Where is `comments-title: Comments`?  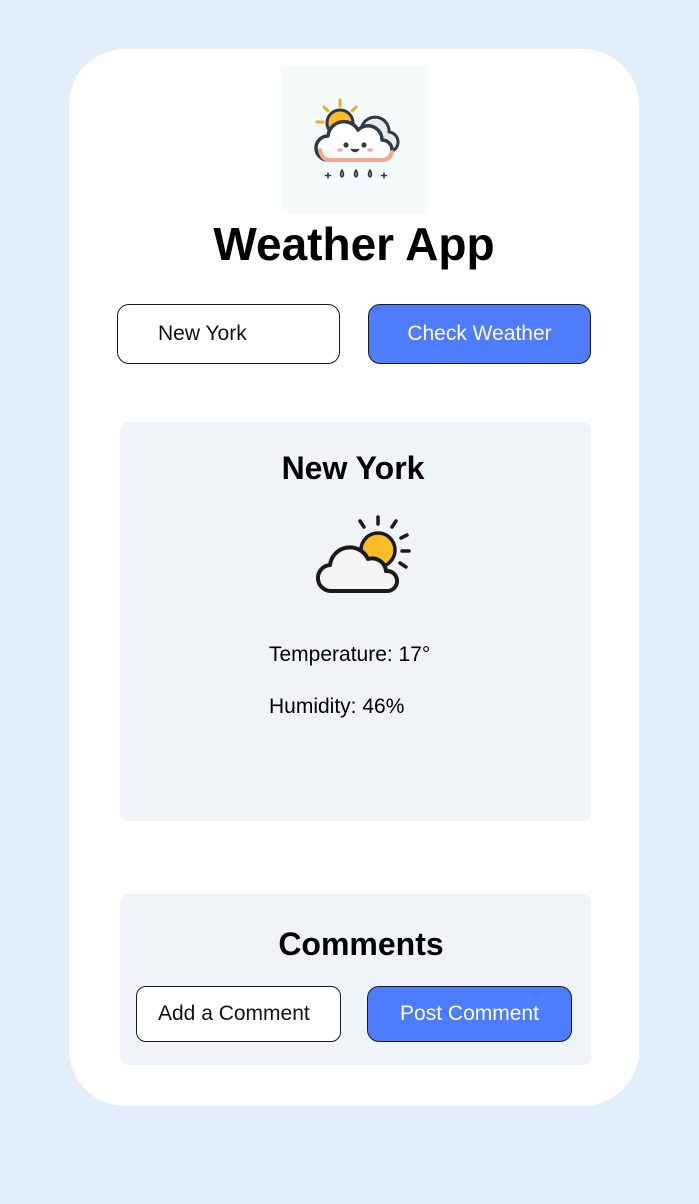
comments-title: Comments is located at coordinates (361, 944).